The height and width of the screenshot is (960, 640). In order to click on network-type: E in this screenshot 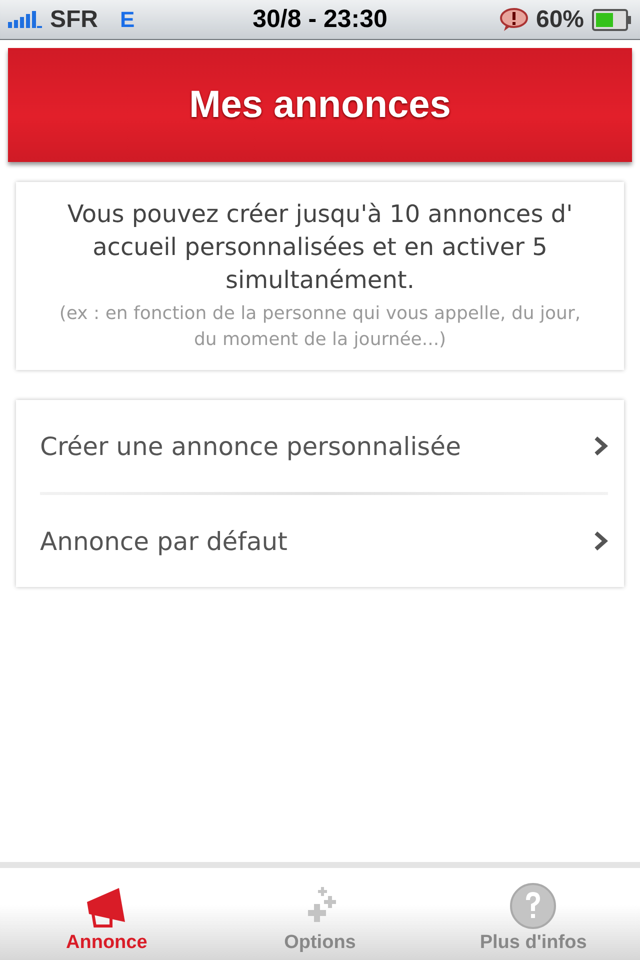, I will do `click(127, 19)`.